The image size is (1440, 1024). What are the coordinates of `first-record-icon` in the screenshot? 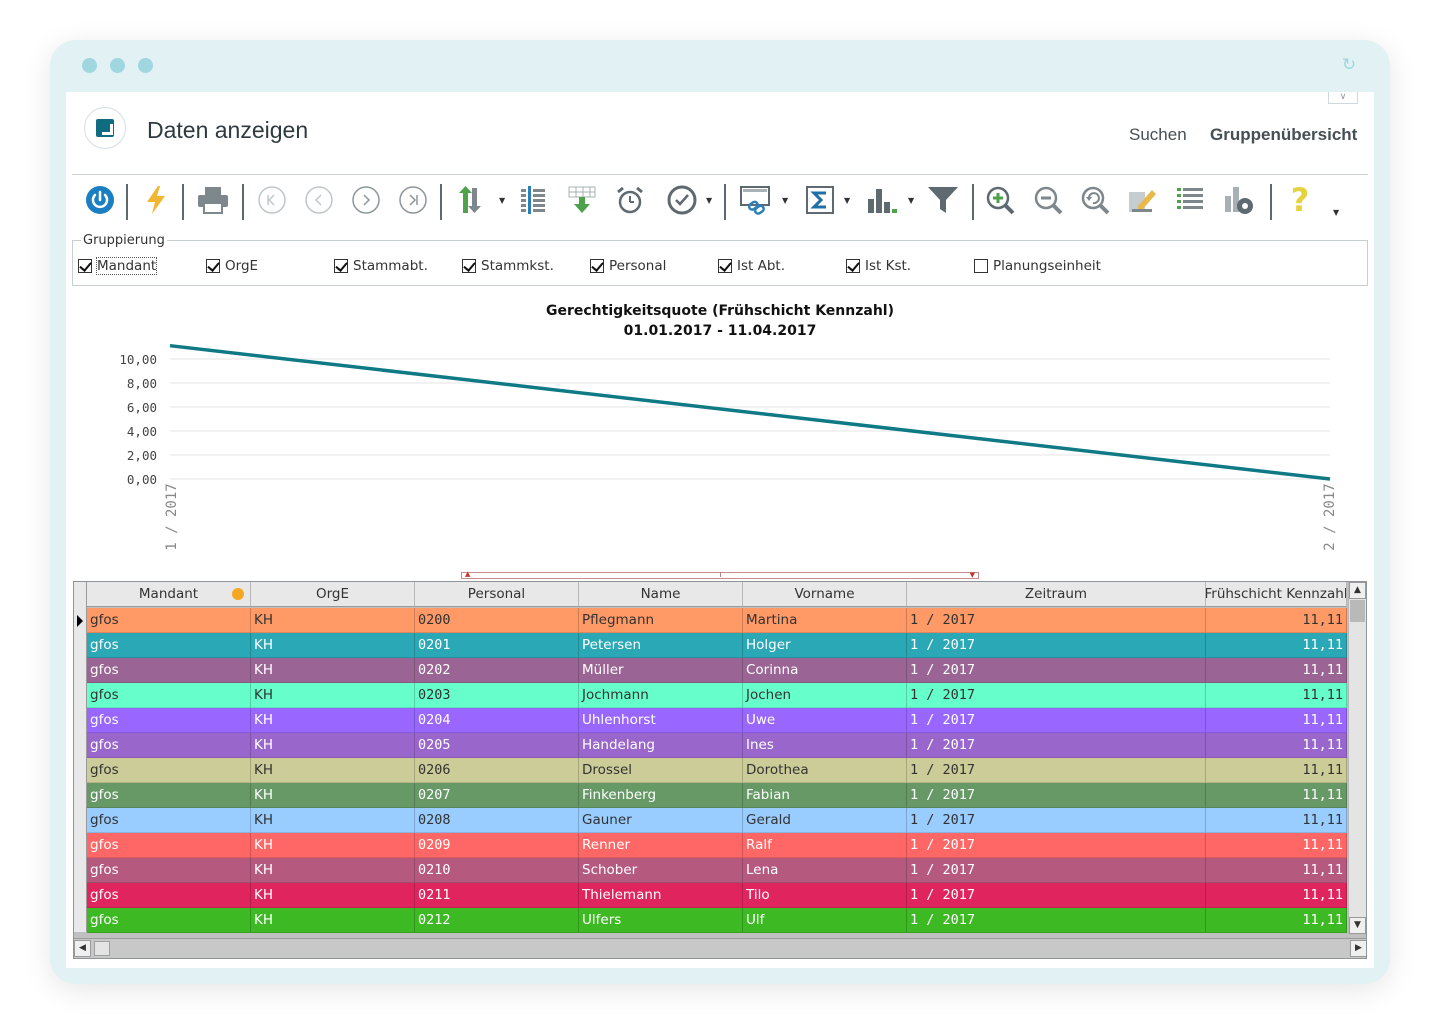 It's located at (272, 200).